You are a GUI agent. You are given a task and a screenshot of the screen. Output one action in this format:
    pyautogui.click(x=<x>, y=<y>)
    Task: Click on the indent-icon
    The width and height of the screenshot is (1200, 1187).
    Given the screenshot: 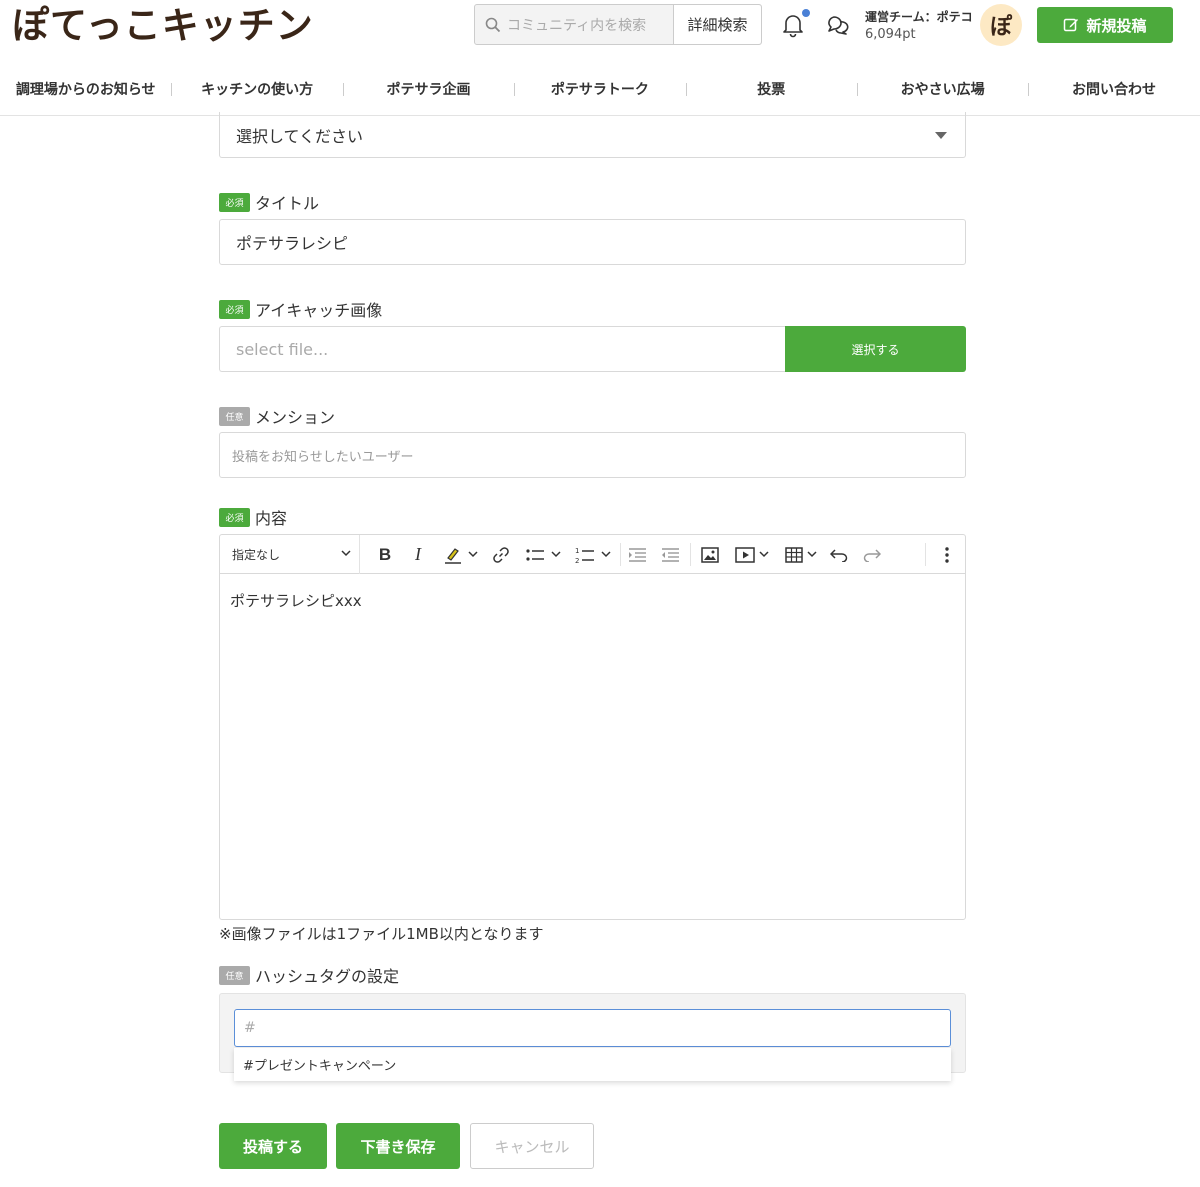 What is the action you would take?
    pyautogui.click(x=637, y=554)
    